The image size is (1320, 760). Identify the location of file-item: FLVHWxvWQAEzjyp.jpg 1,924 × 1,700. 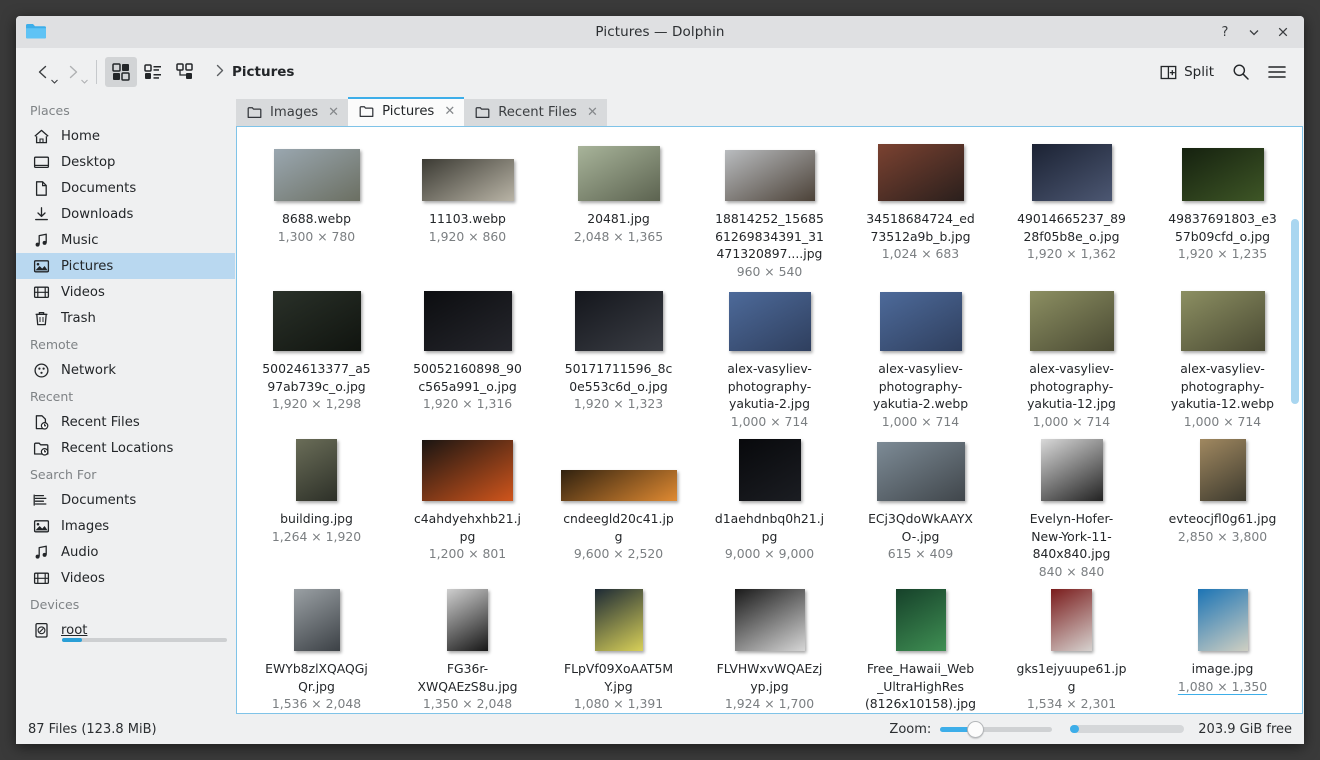
(769, 649).